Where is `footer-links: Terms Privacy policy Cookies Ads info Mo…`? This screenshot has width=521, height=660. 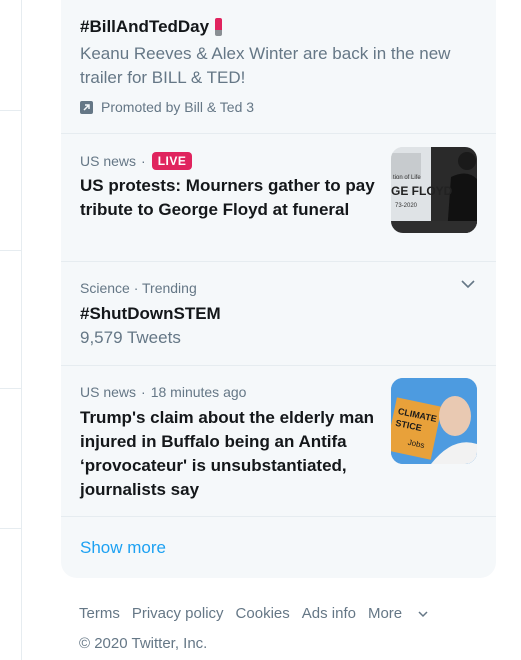 footer-links: Terms Privacy policy Cookies Ads info Mo… is located at coordinates (260, 613).